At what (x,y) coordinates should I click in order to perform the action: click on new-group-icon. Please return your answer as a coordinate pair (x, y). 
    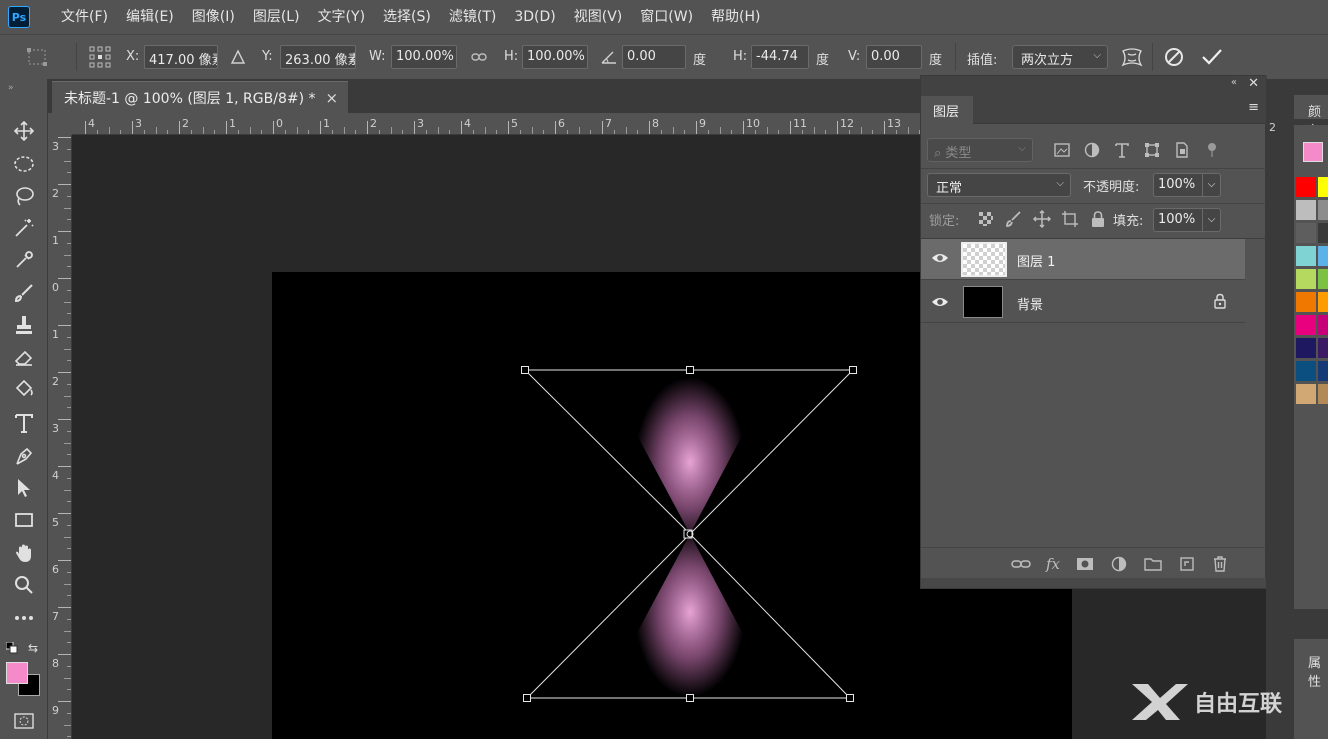
    Looking at the image, I should click on (1153, 564).